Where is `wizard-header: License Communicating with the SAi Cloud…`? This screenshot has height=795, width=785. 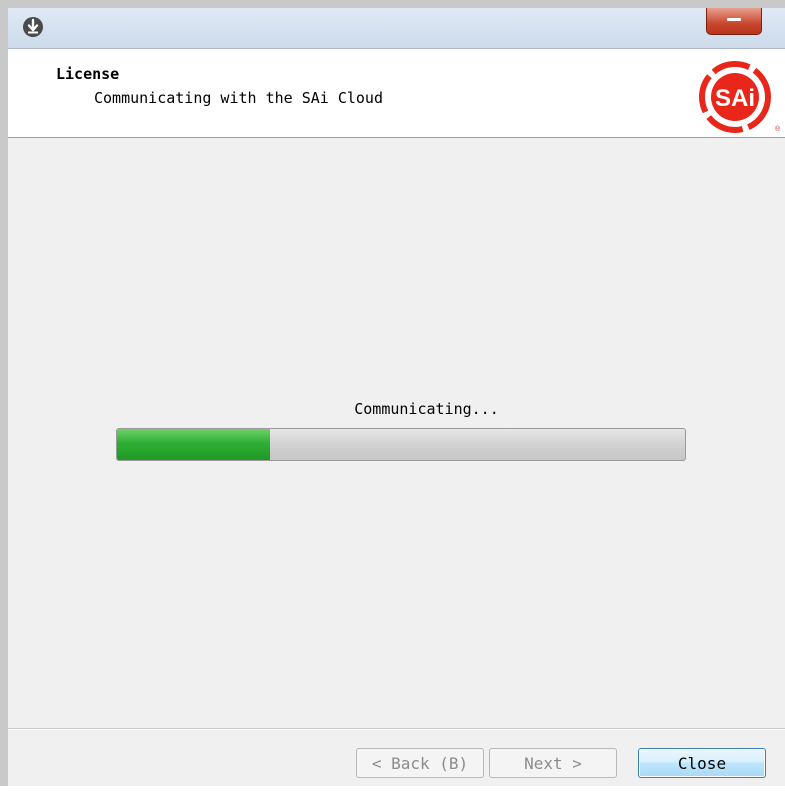
wizard-header: License Communicating with the SAi Cloud… is located at coordinates (396, 93).